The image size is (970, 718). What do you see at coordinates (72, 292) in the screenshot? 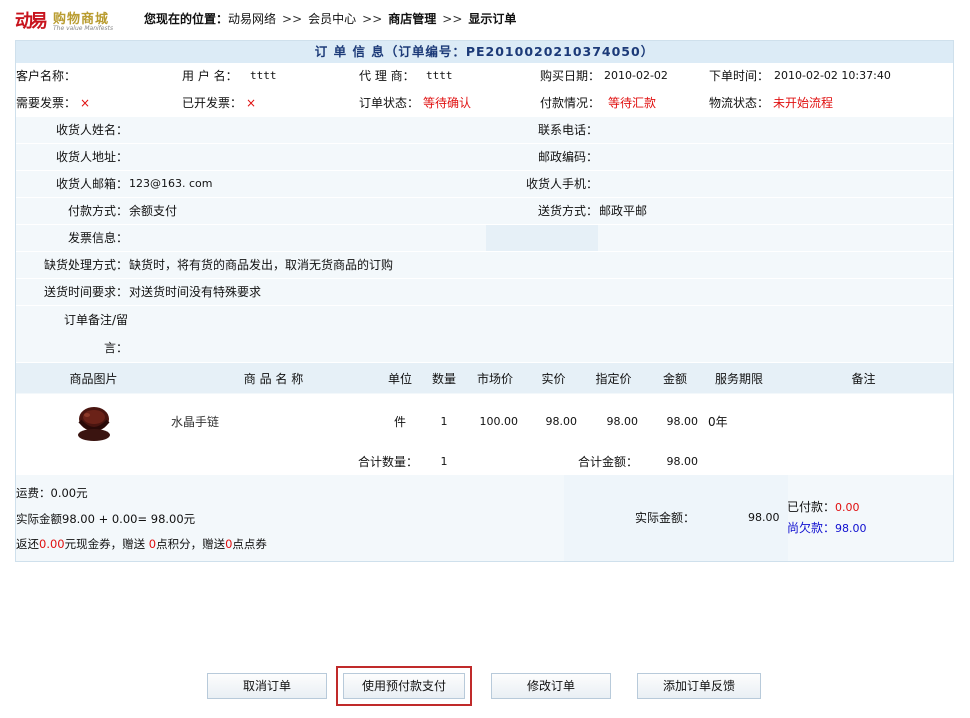
I see `delivery-time-label: 送货时间要求：` at bounding box center [72, 292].